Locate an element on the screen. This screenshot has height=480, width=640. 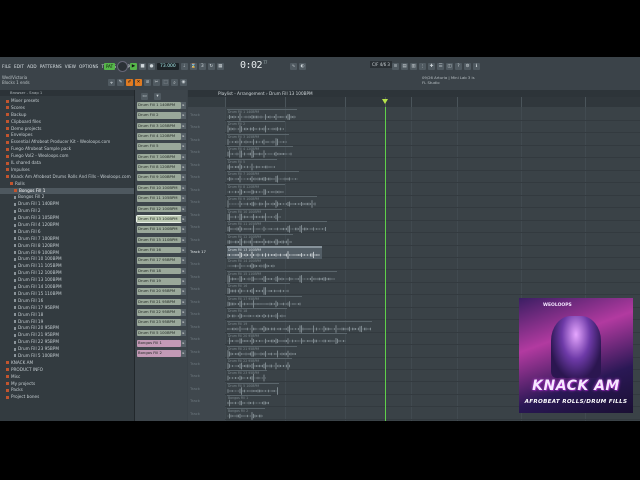
browser-file: Drum Fill 4 120BPM is located at coordinates (67, 225).